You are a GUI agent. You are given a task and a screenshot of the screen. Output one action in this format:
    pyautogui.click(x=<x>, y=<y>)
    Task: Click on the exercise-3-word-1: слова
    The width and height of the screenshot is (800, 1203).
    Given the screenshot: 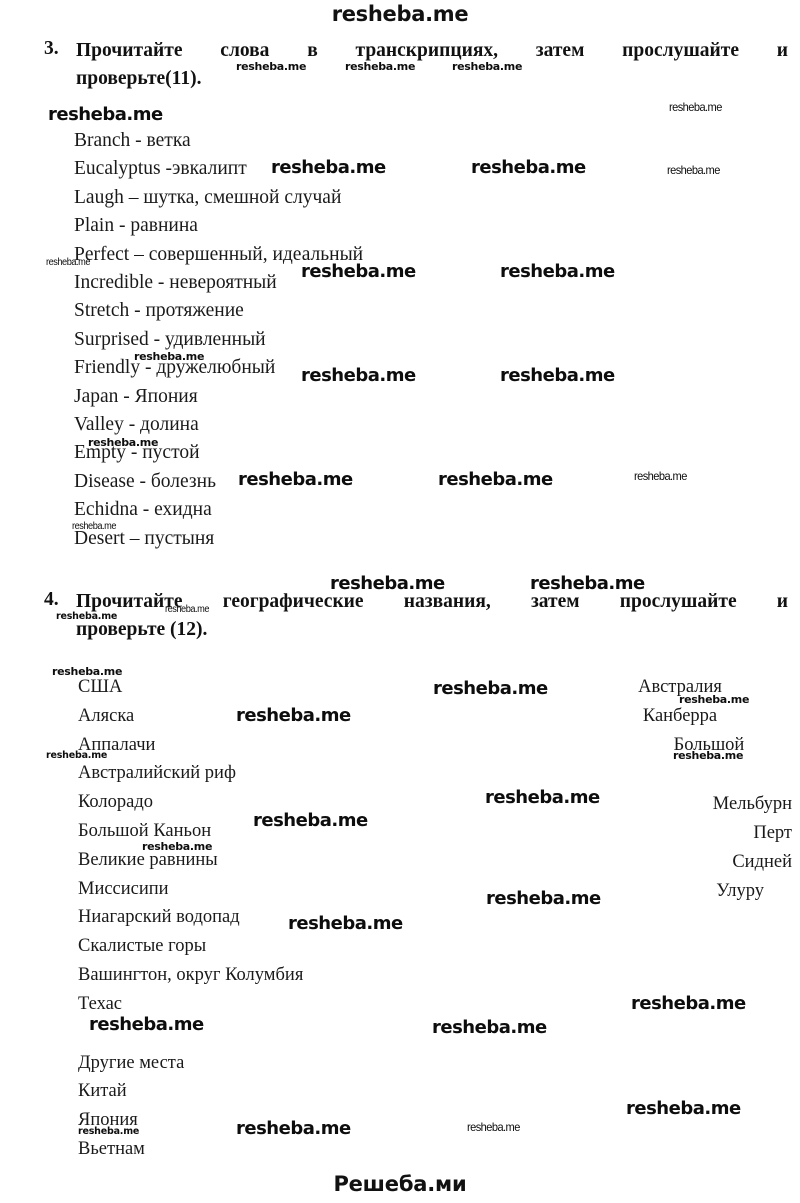 What is the action you would take?
    pyautogui.click(x=245, y=50)
    